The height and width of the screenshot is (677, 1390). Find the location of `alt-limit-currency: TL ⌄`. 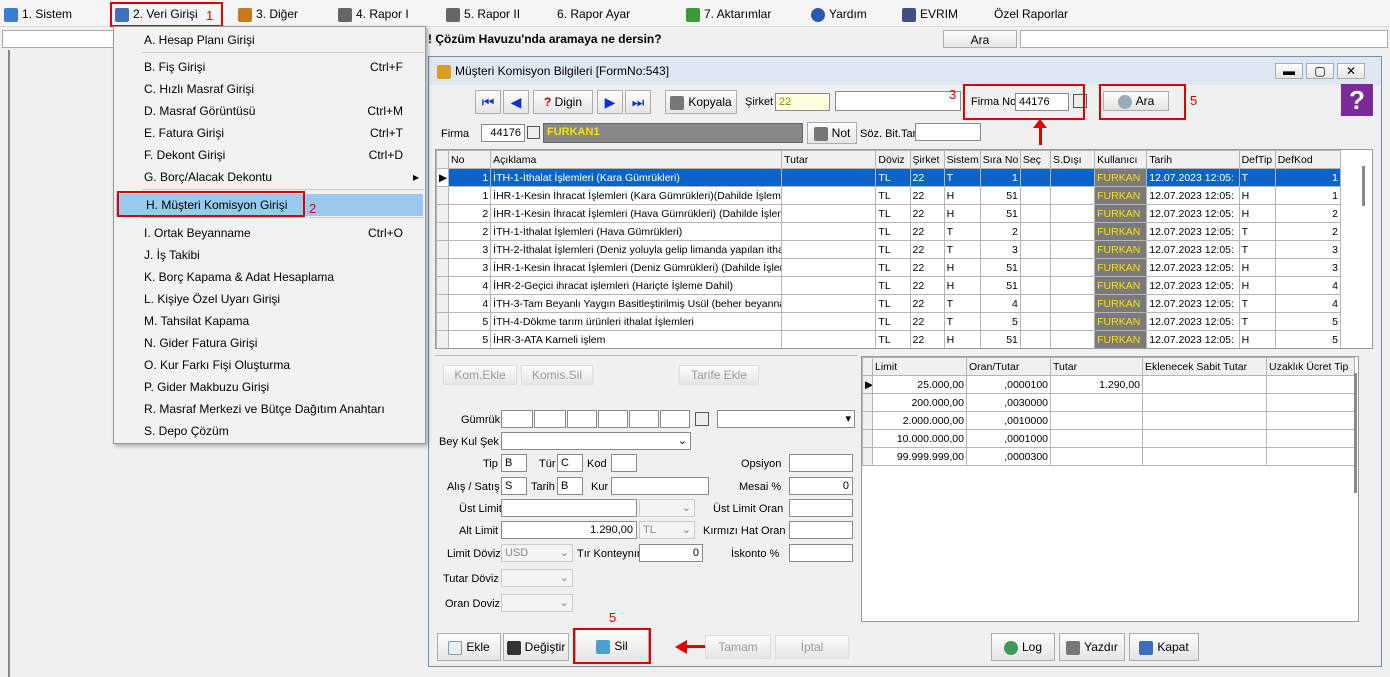

alt-limit-currency: TL ⌄ is located at coordinates (667, 530).